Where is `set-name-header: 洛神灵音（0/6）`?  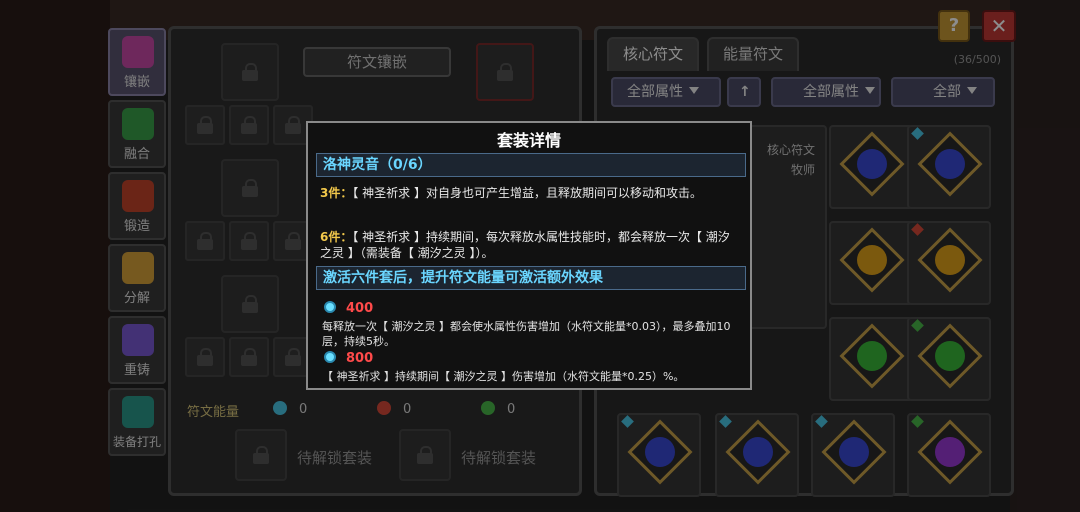 set-name-header: 洛神灵音（0/6） is located at coordinates (531, 165).